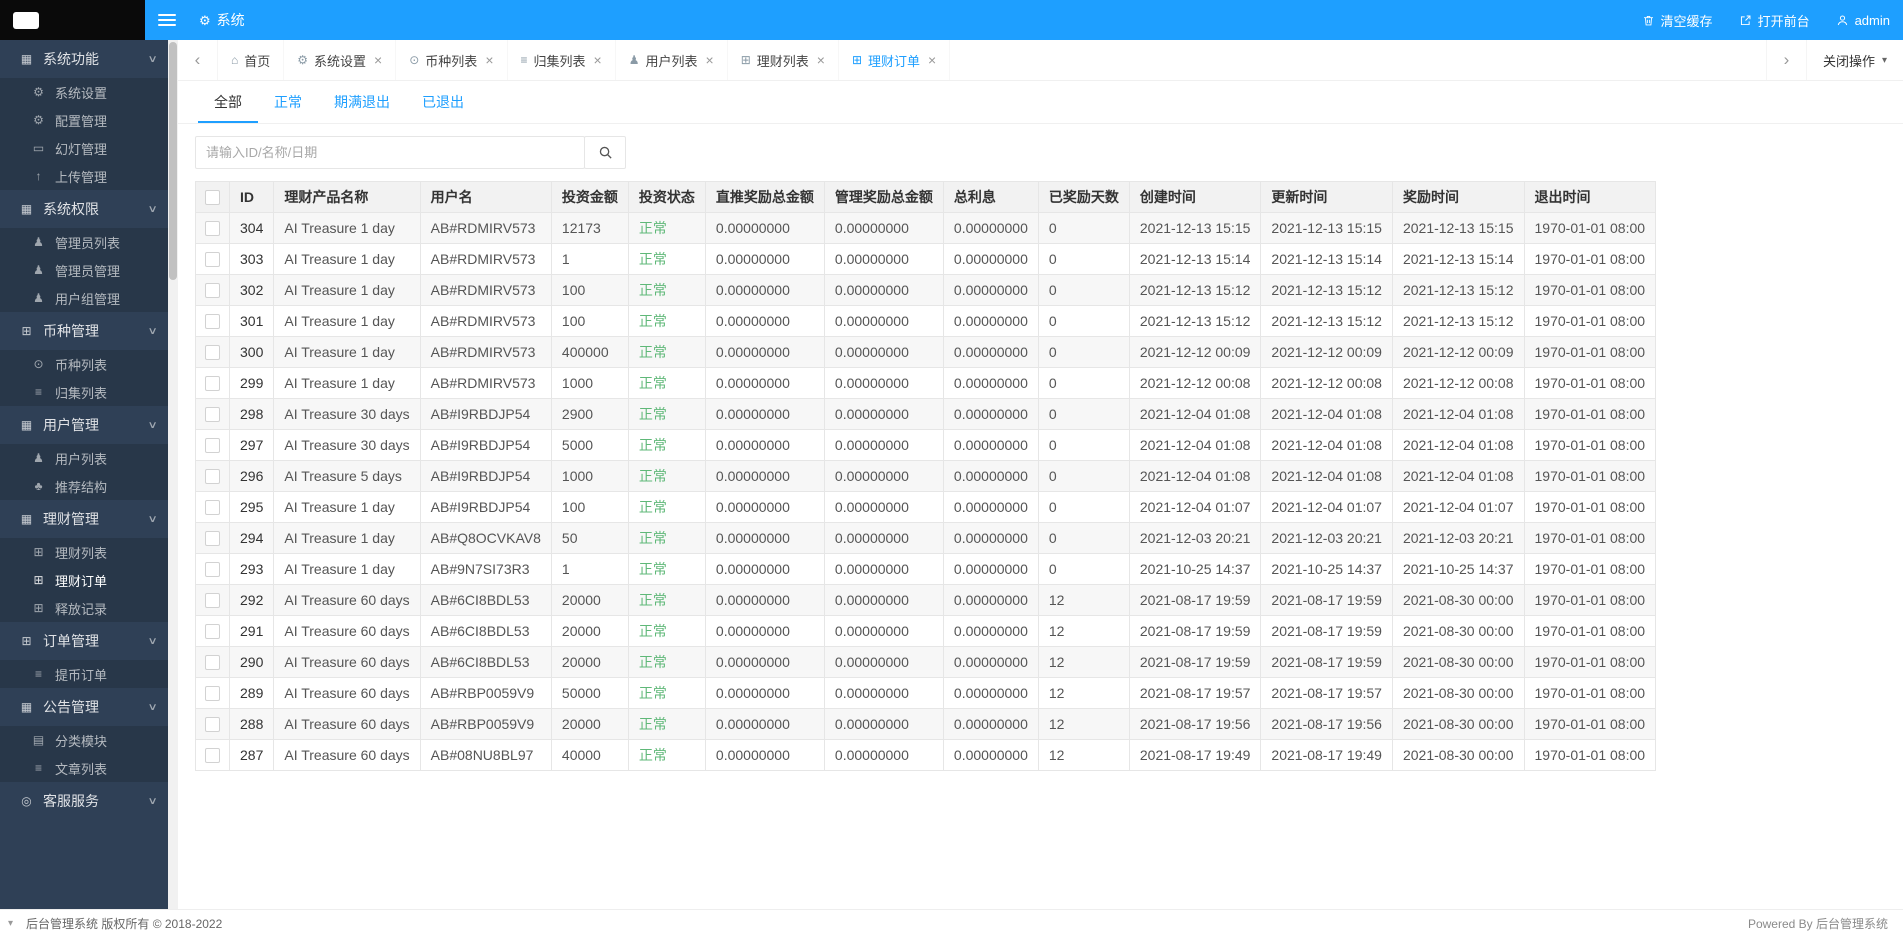 The height and width of the screenshot is (937, 1903). I want to click on open-tab: ⊞ 理财列表 ×, so click(783, 60).